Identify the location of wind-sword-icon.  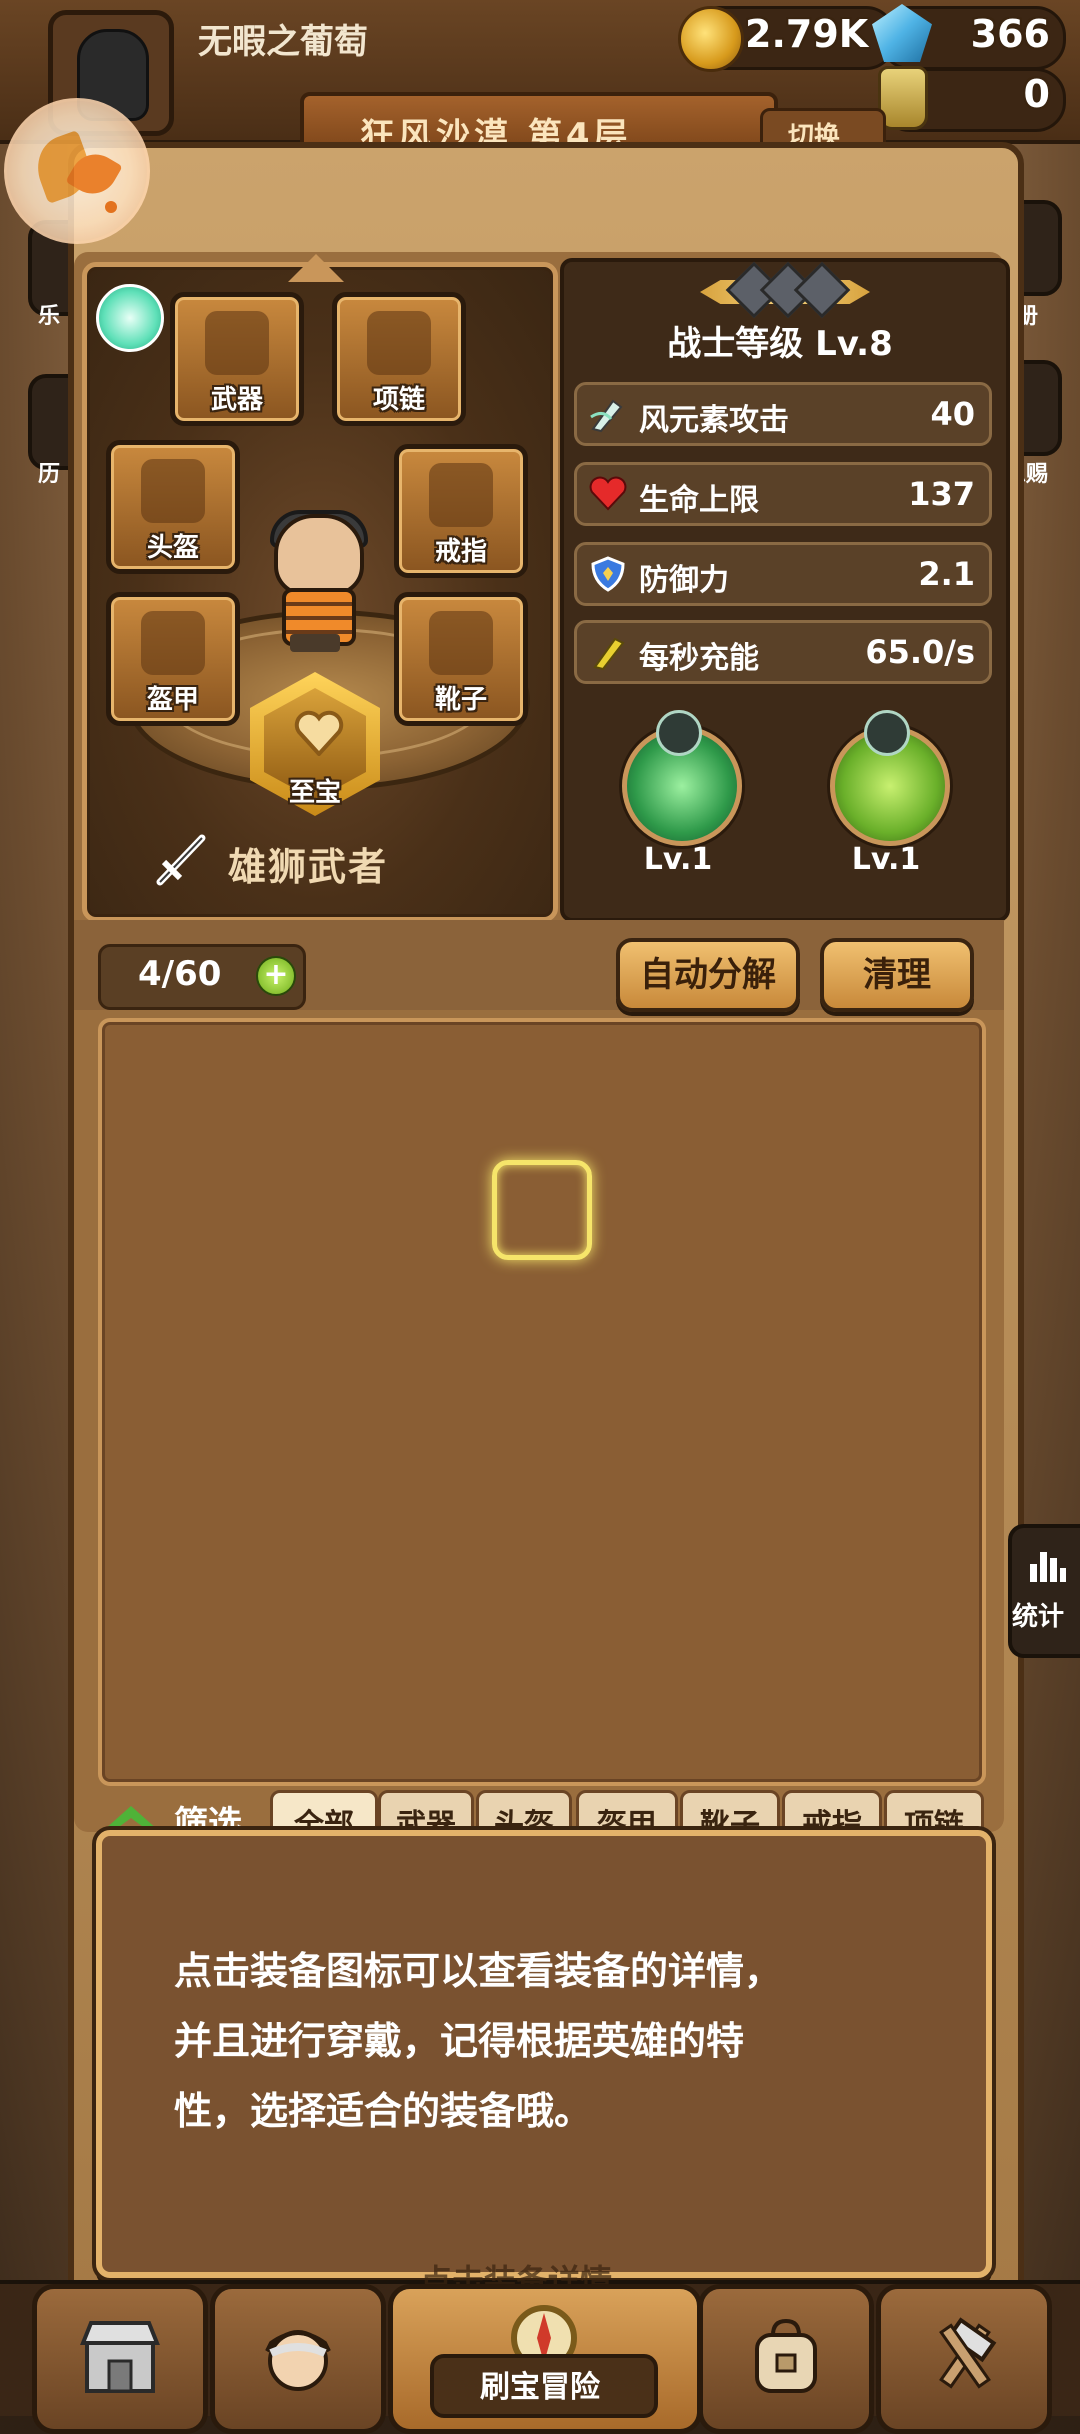
(606, 416).